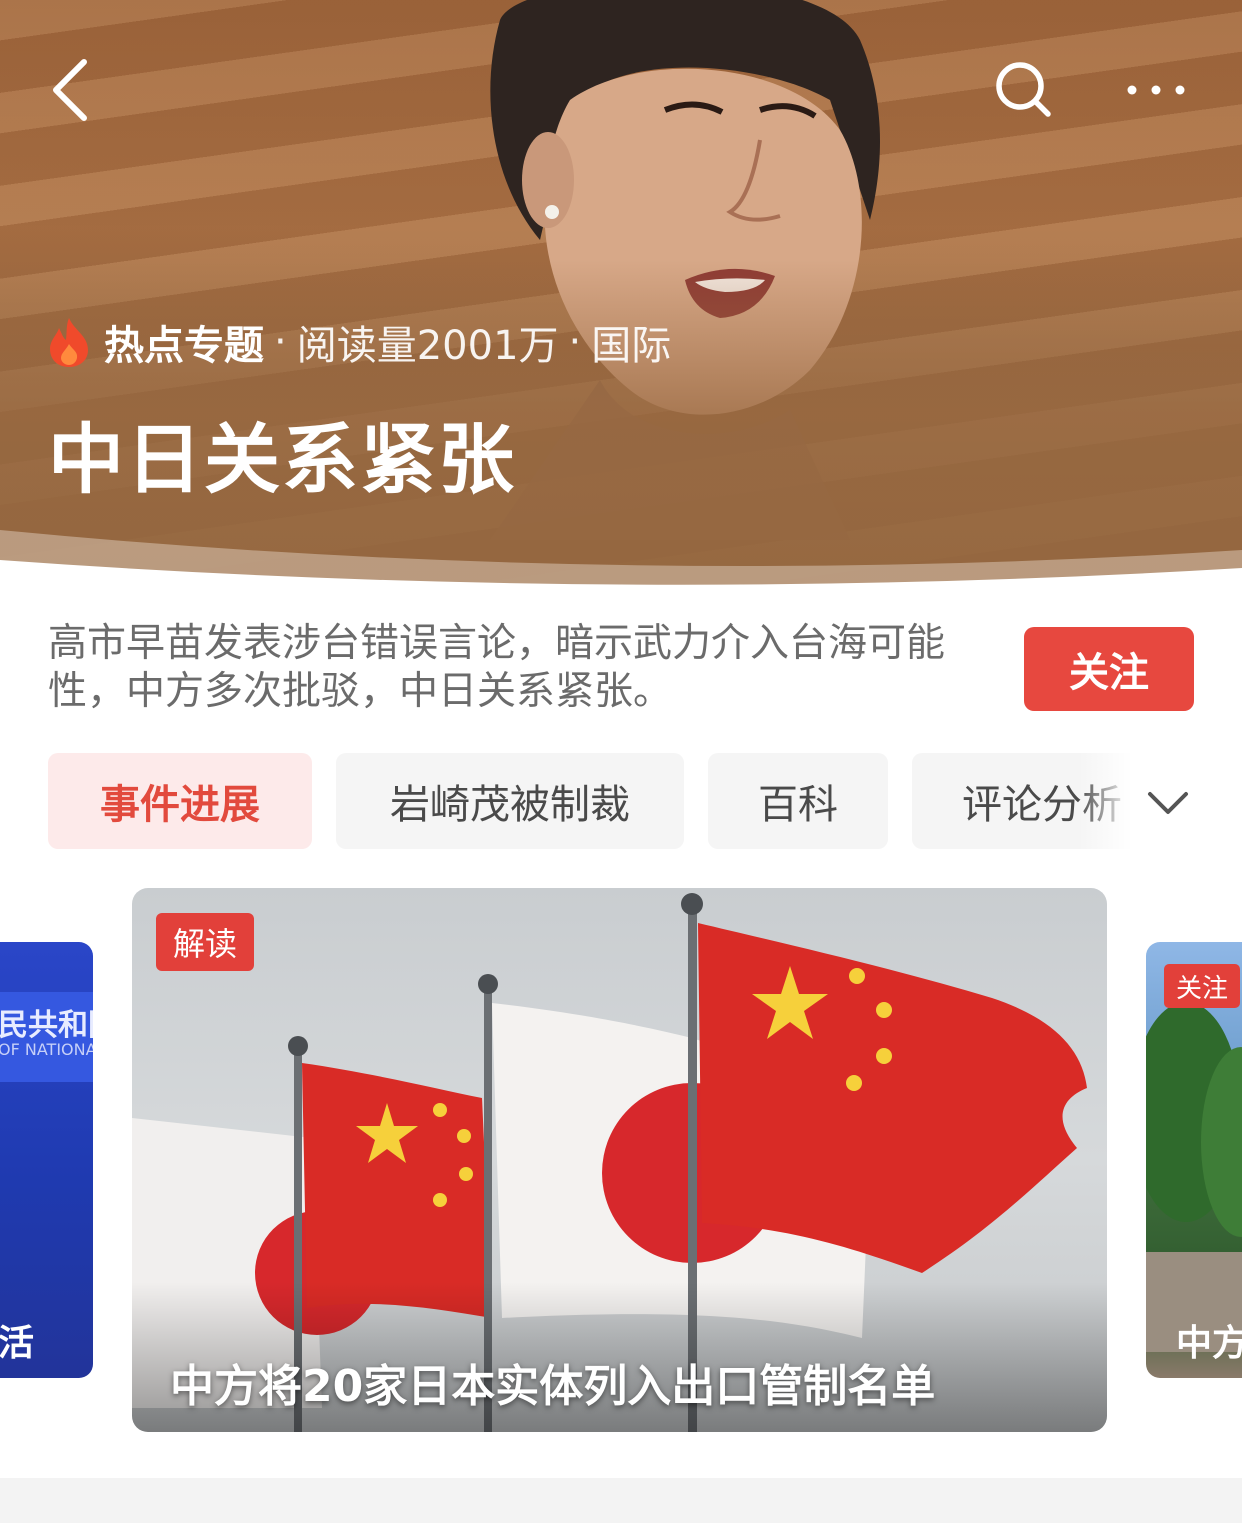 This screenshot has height=1523, width=1242. Describe the element at coordinates (621, 1500) in the screenshot. I see `section-divider` at that location.